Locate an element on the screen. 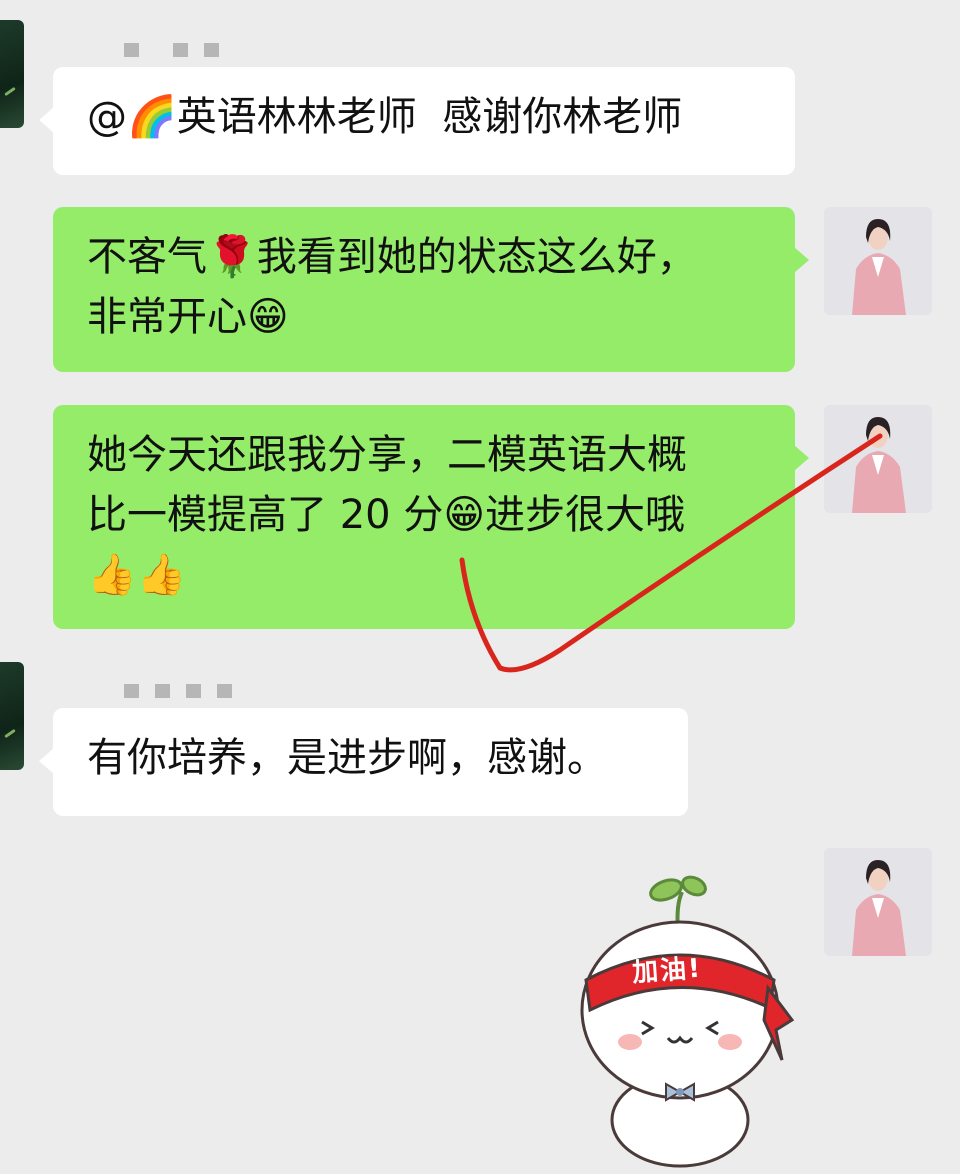 The width and height of the screenshot is (960, 1174). message-line: 她今天还跟我分享，二模英语大概 is located at coordinates (387, 455).